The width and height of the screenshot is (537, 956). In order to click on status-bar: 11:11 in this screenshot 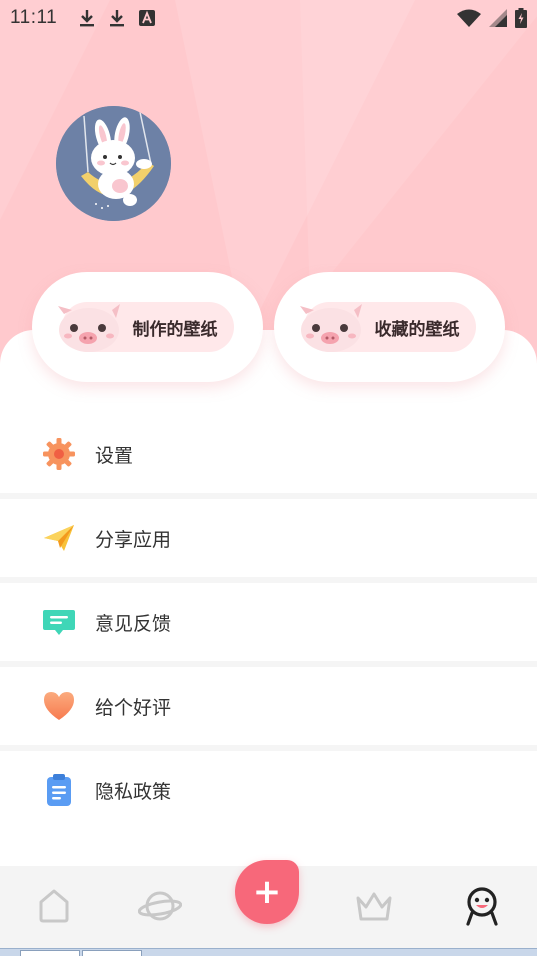, I will do `click(268, 18)`.